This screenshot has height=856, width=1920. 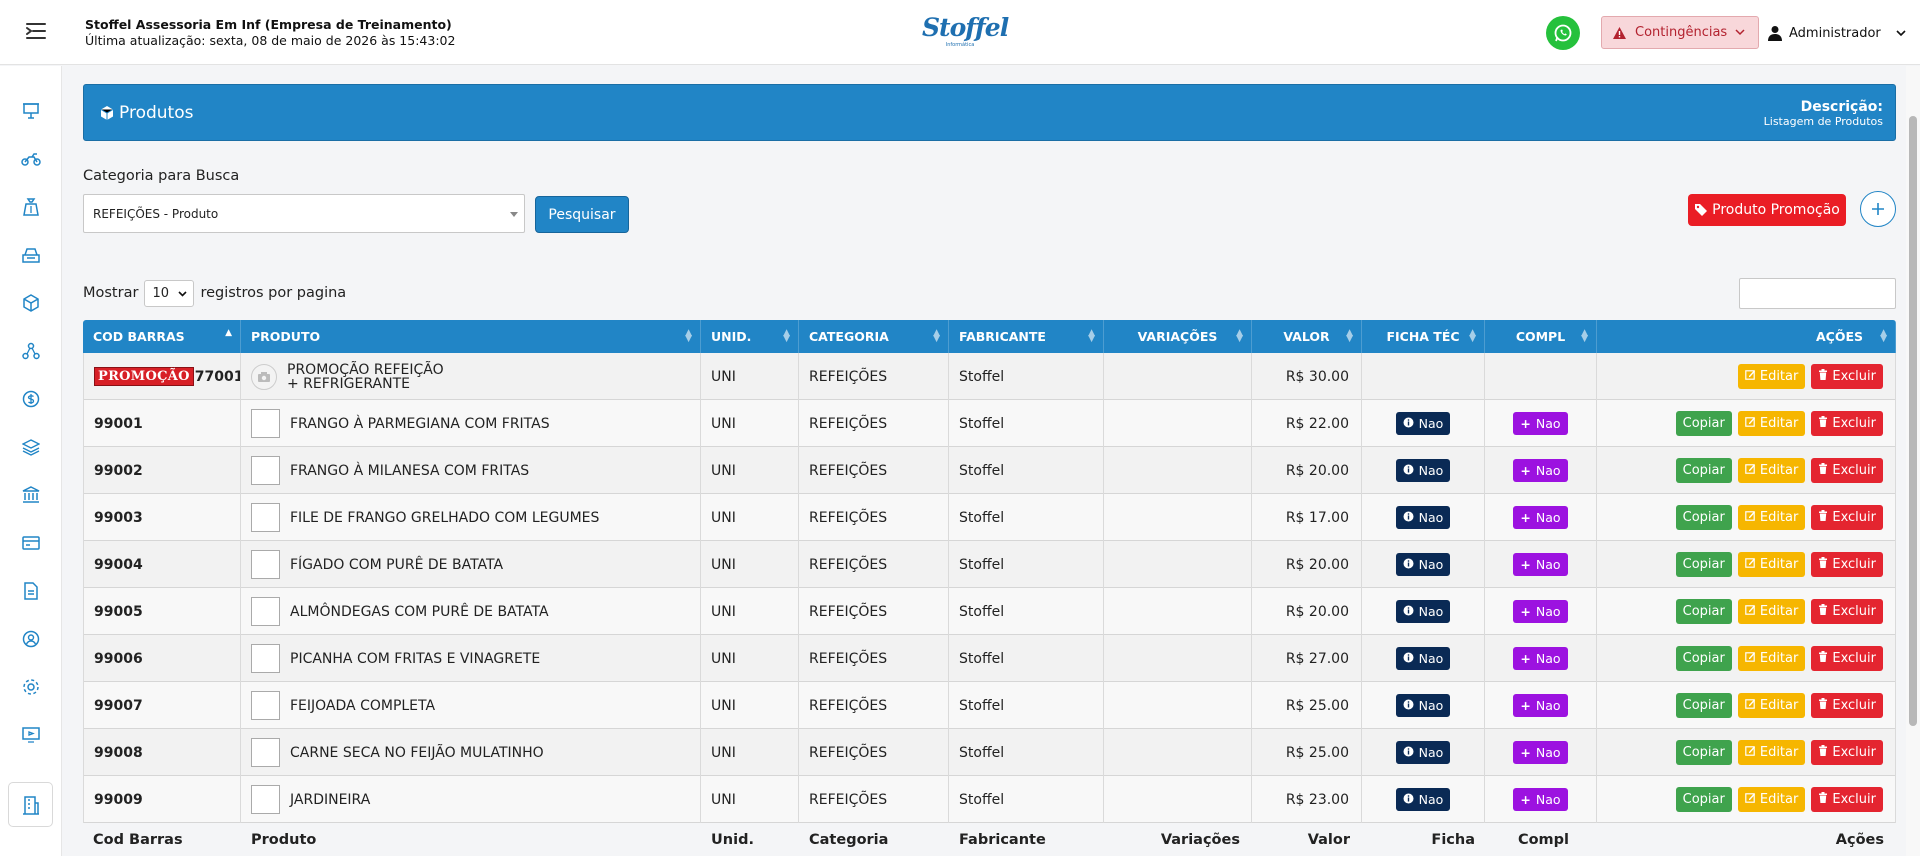 I want to click on user-settings-icon, so click(x=31, y=639).